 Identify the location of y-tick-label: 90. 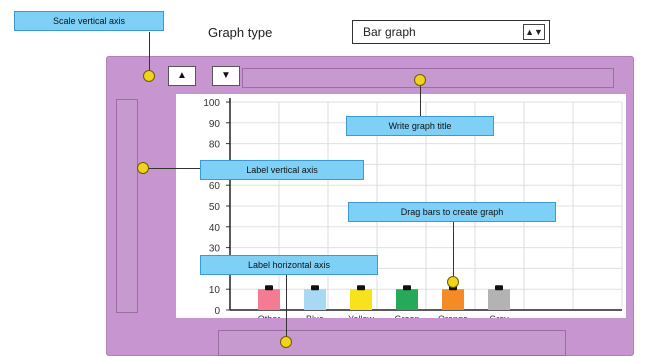
(215, 124).